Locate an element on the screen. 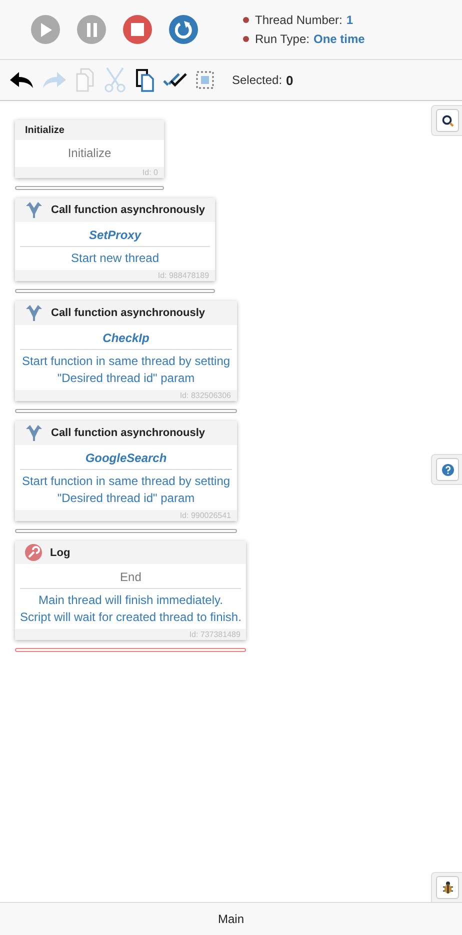 The height and width of the screenshot is (935, 462). block-title: Initialize is located at coordinates (89, 153).